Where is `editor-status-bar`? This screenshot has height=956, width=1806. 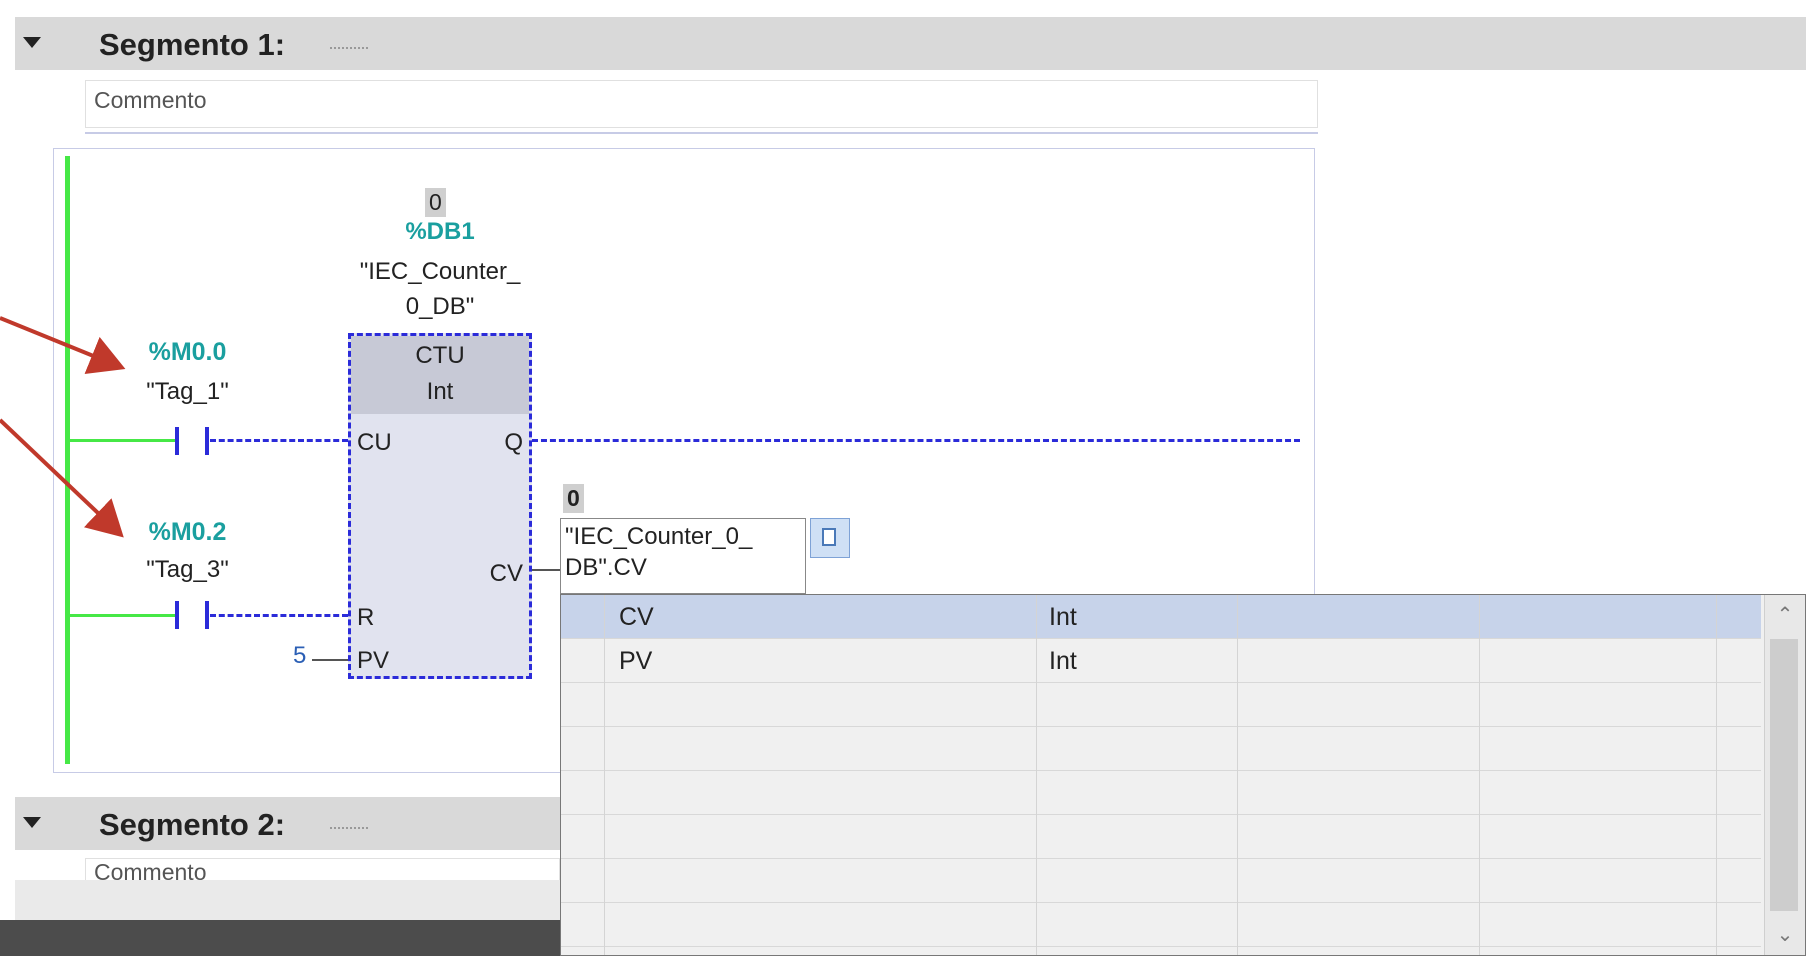
editor-status-bar is located at coordinates (280, 938).